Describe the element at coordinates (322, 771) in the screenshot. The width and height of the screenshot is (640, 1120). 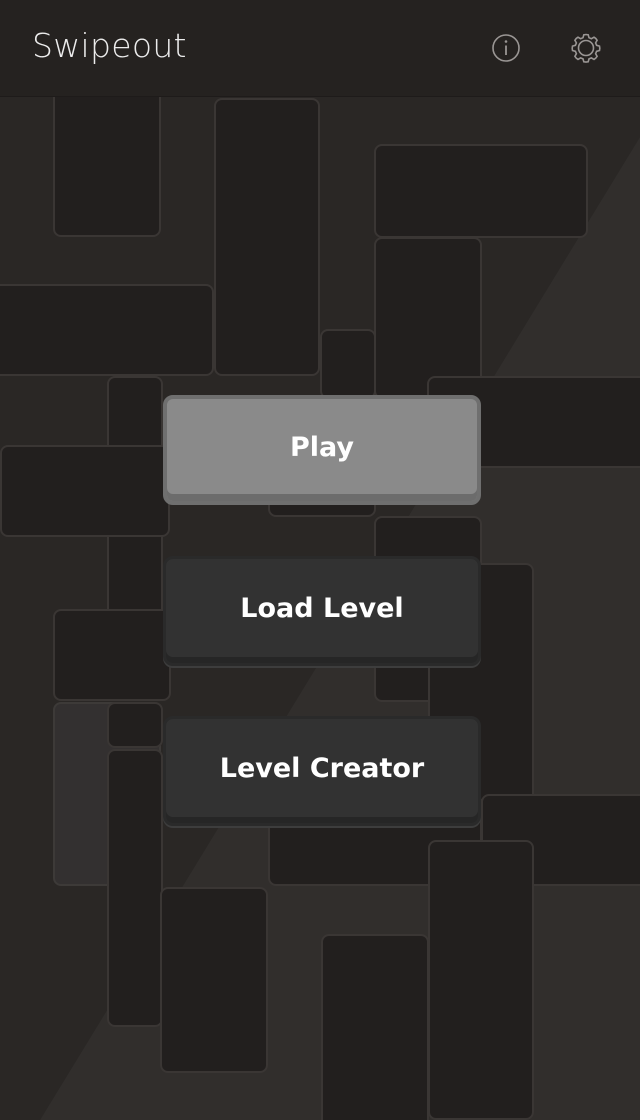
I see `level-creator-button: Level Creator` at that location.